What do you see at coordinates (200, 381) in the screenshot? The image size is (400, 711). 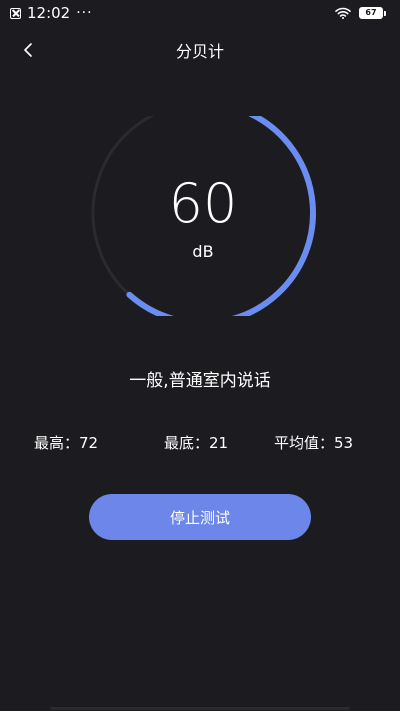 I see `noise-level-description: 一般,普通室内说话` at bounding box center [200, 381].